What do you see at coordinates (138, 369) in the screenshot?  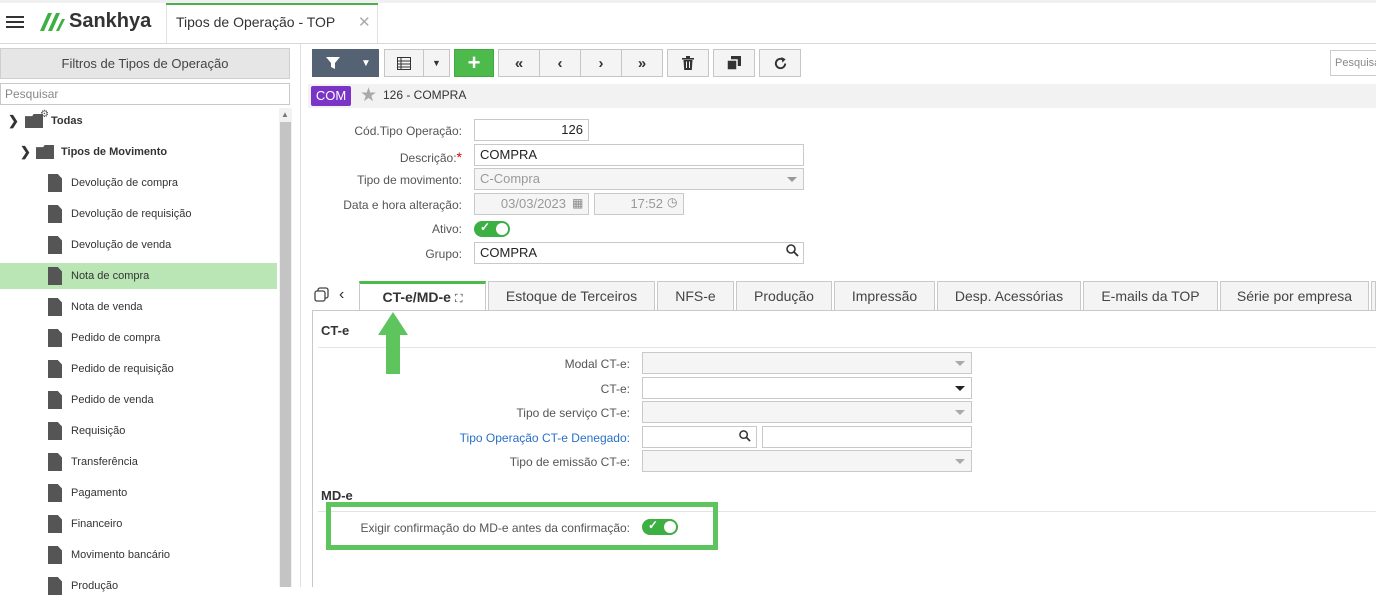 I see `tree-item: Pedido de requisição` at bounding box center [138, 369].